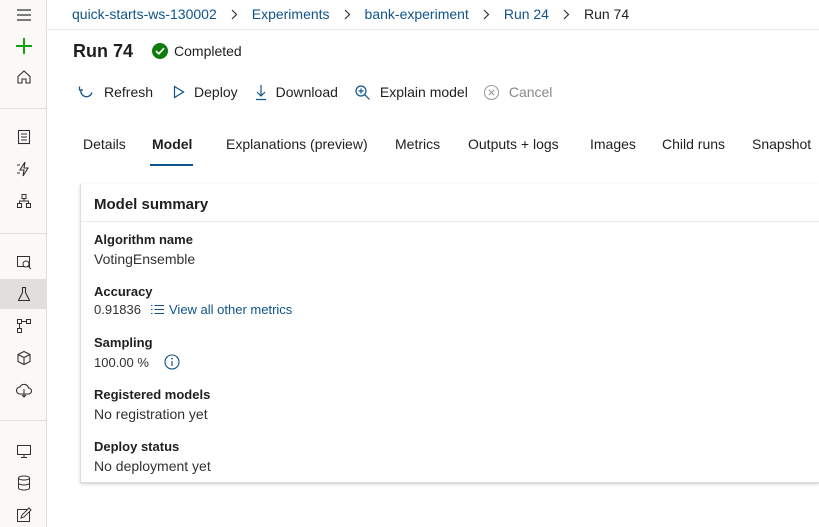  Describe the element at coordinates (145, 259) in the screenshot. I see `algorithm-name-value: VotingEnsemble` at that location.